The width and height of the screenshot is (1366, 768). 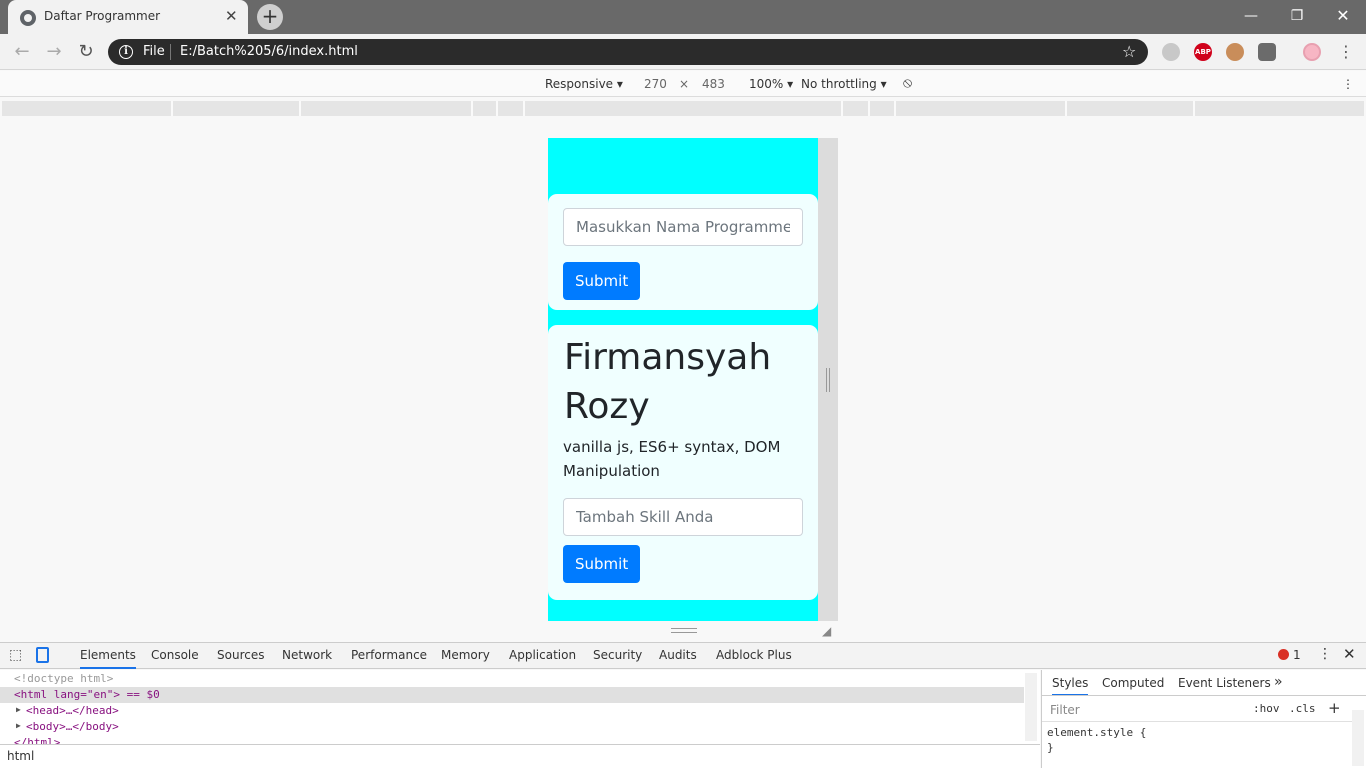 I want to click on tab-computed: Computed, so click(x=1133, y=683).